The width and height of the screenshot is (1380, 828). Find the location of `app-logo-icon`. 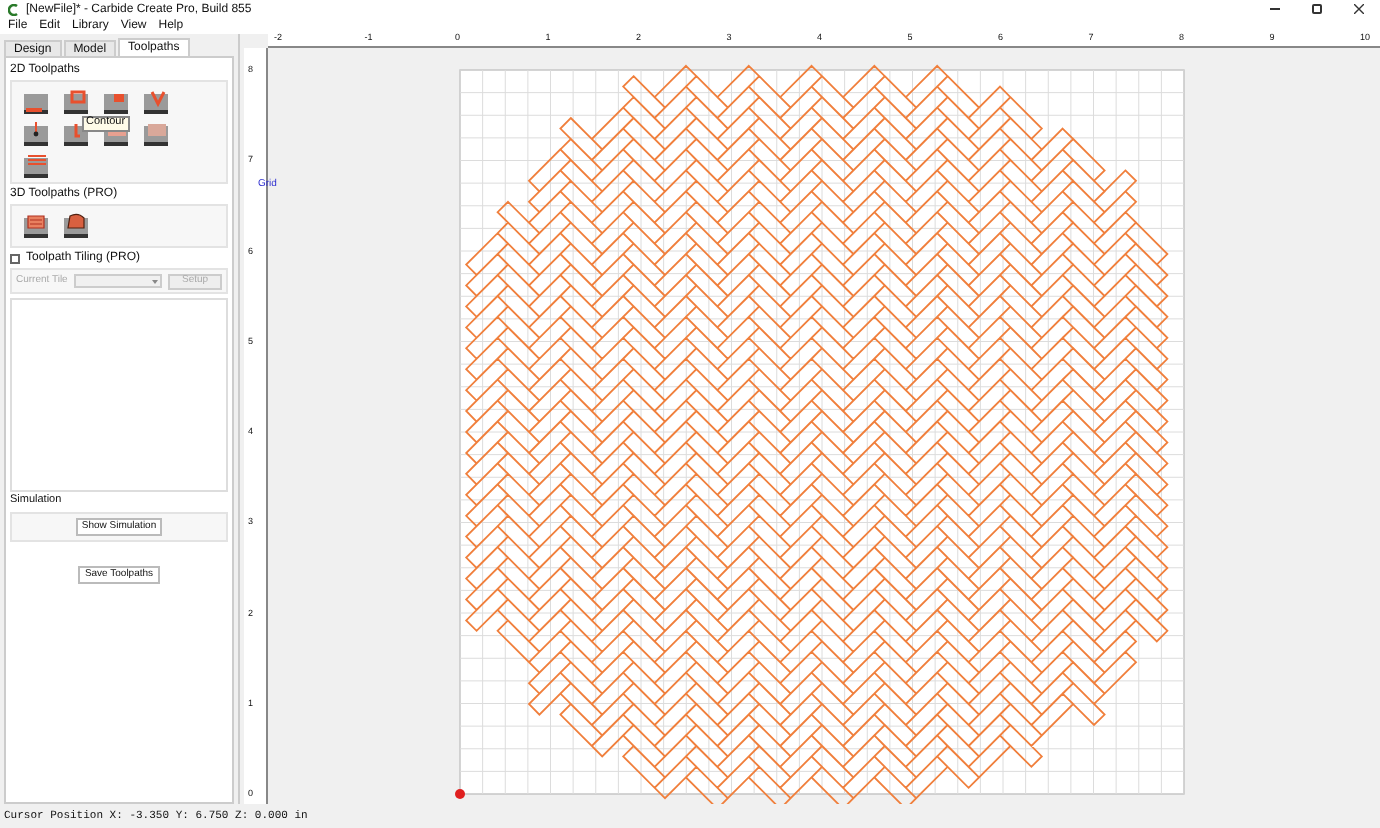

app-logo-icon is located at coordinates (13, 9).